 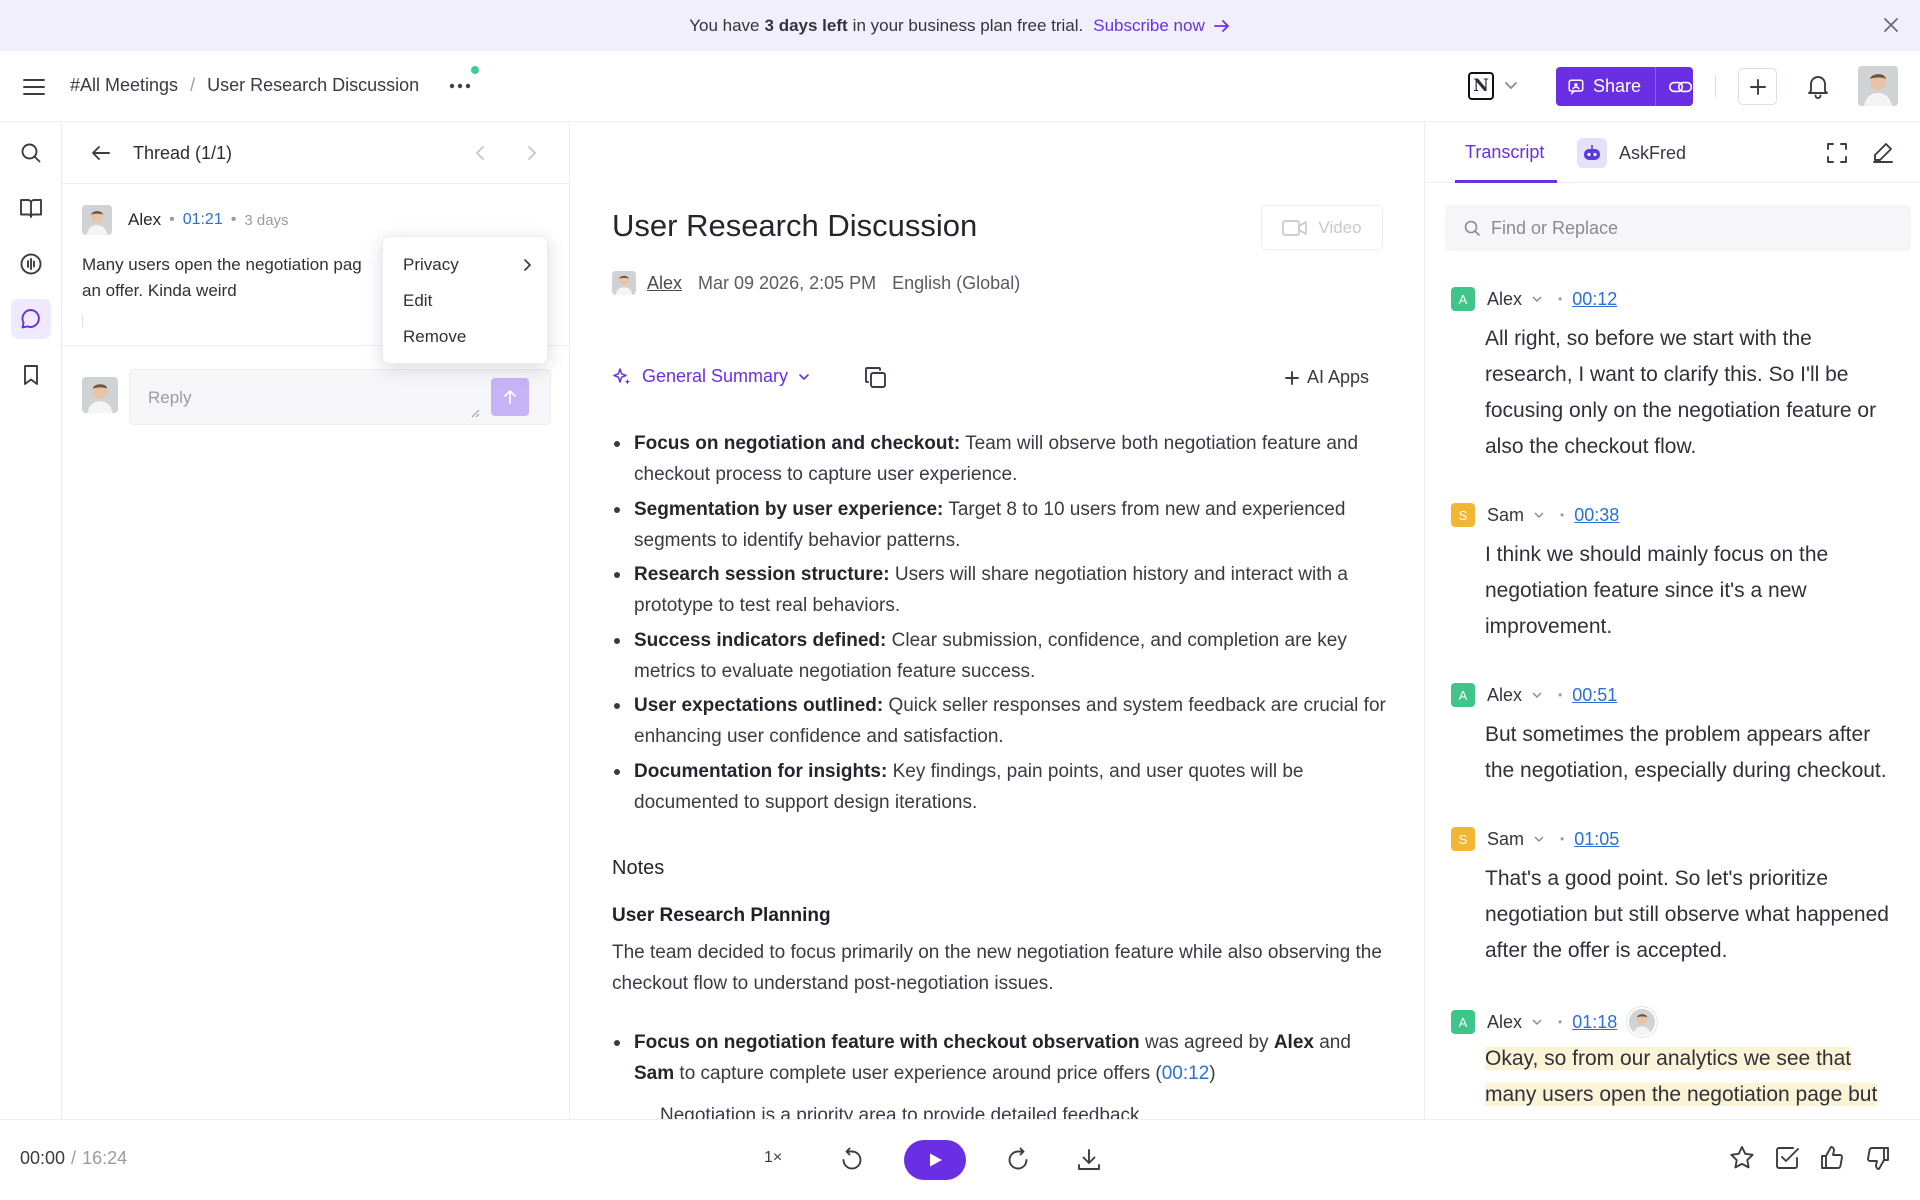 I want to click on owner-avatar, so click(x=624, y=283).